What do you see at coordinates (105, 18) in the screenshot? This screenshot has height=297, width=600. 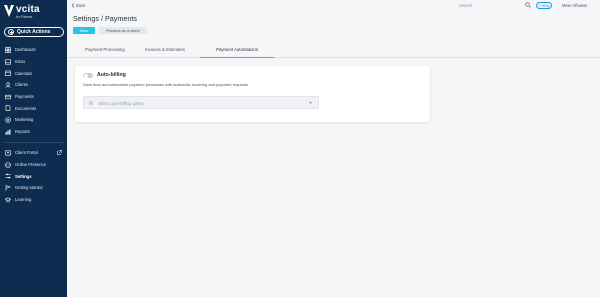 I see `page-title: Settings / Payments` at bounding box center [105, 18].